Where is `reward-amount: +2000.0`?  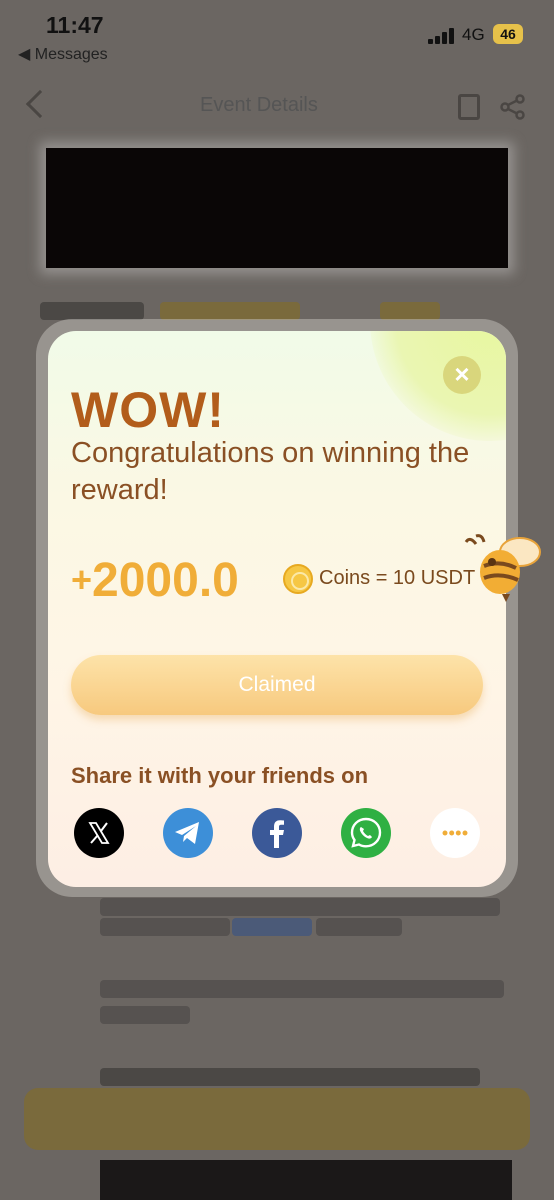
reward-amount: +2000.0 is located at coordinates (155, 580).